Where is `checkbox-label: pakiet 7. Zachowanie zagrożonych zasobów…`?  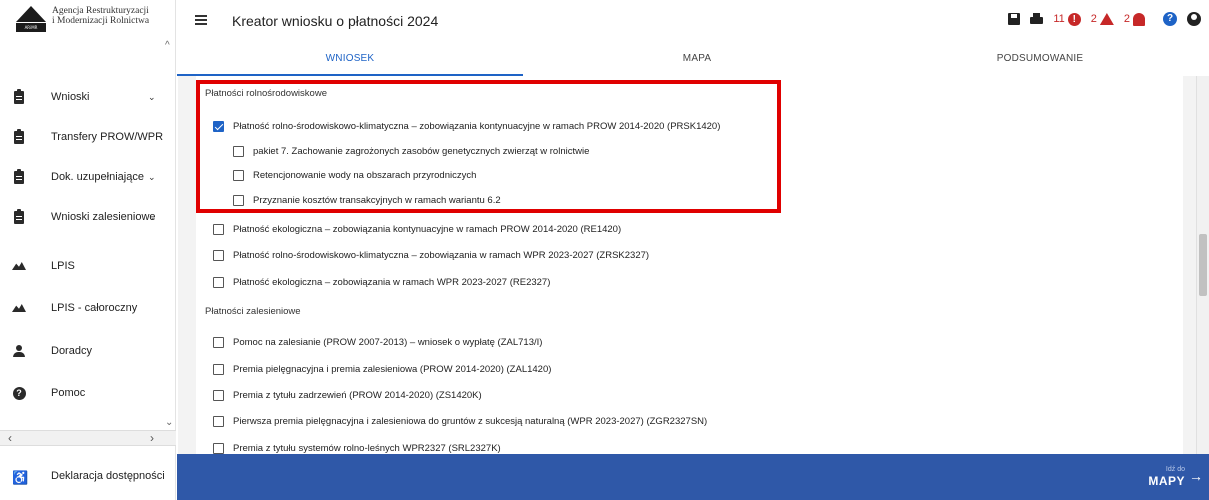 checkbox-label: pakiet 7. Zachowanie zagrożonych zasobów… is located at coordinates (421, 151).